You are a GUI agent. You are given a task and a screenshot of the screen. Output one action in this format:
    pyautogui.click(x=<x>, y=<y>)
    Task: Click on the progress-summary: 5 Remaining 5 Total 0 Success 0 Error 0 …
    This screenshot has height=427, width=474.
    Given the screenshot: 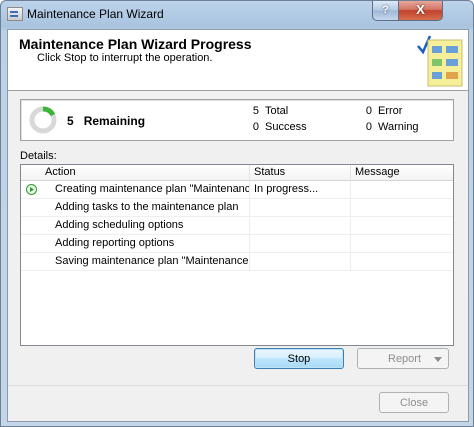 What is the action you would take?
    pyautogui.click(x=237, y=120)
    